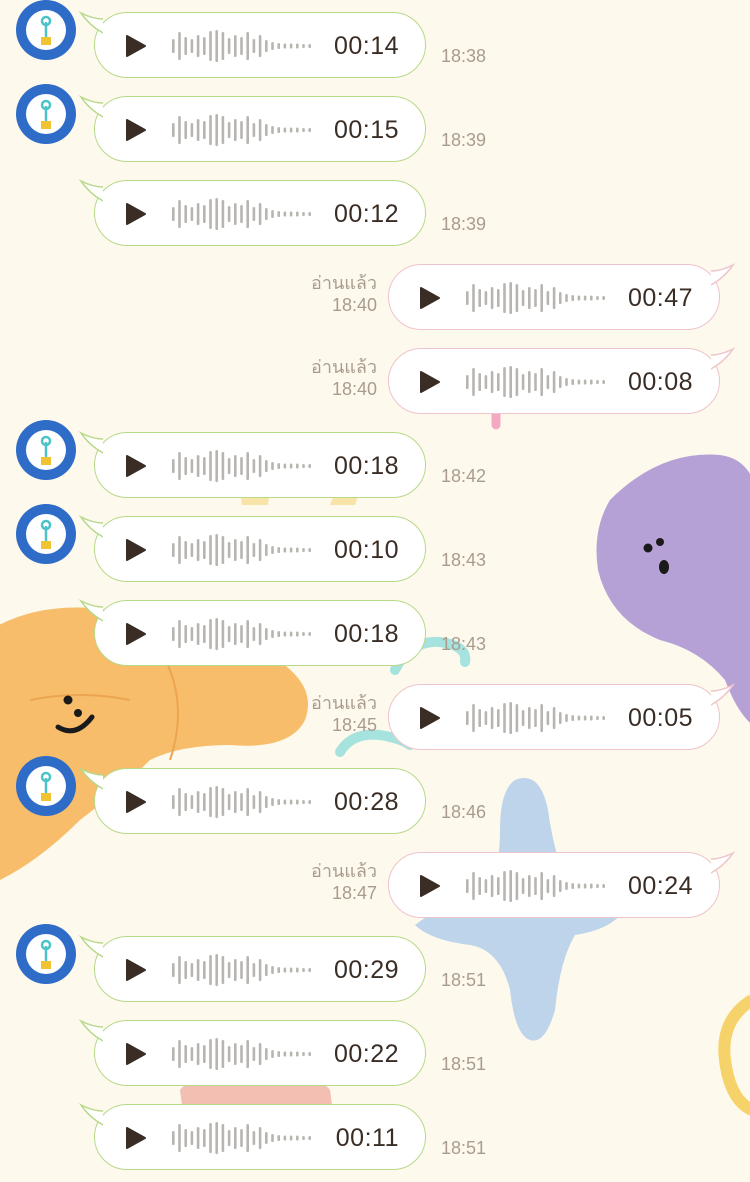 Image resolution: width=750 pixels, height=1182 pixels. Describe the element at coordinates (344, 893) in the screenshot. I see `message-timestamp: 18:47` at that location.